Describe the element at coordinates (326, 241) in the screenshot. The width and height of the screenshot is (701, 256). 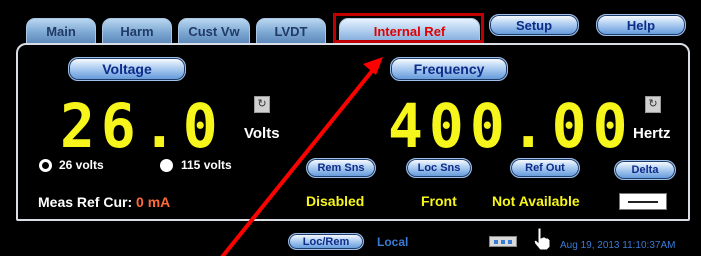
I see `loc-rem-button: Loc/Rem` at that location.